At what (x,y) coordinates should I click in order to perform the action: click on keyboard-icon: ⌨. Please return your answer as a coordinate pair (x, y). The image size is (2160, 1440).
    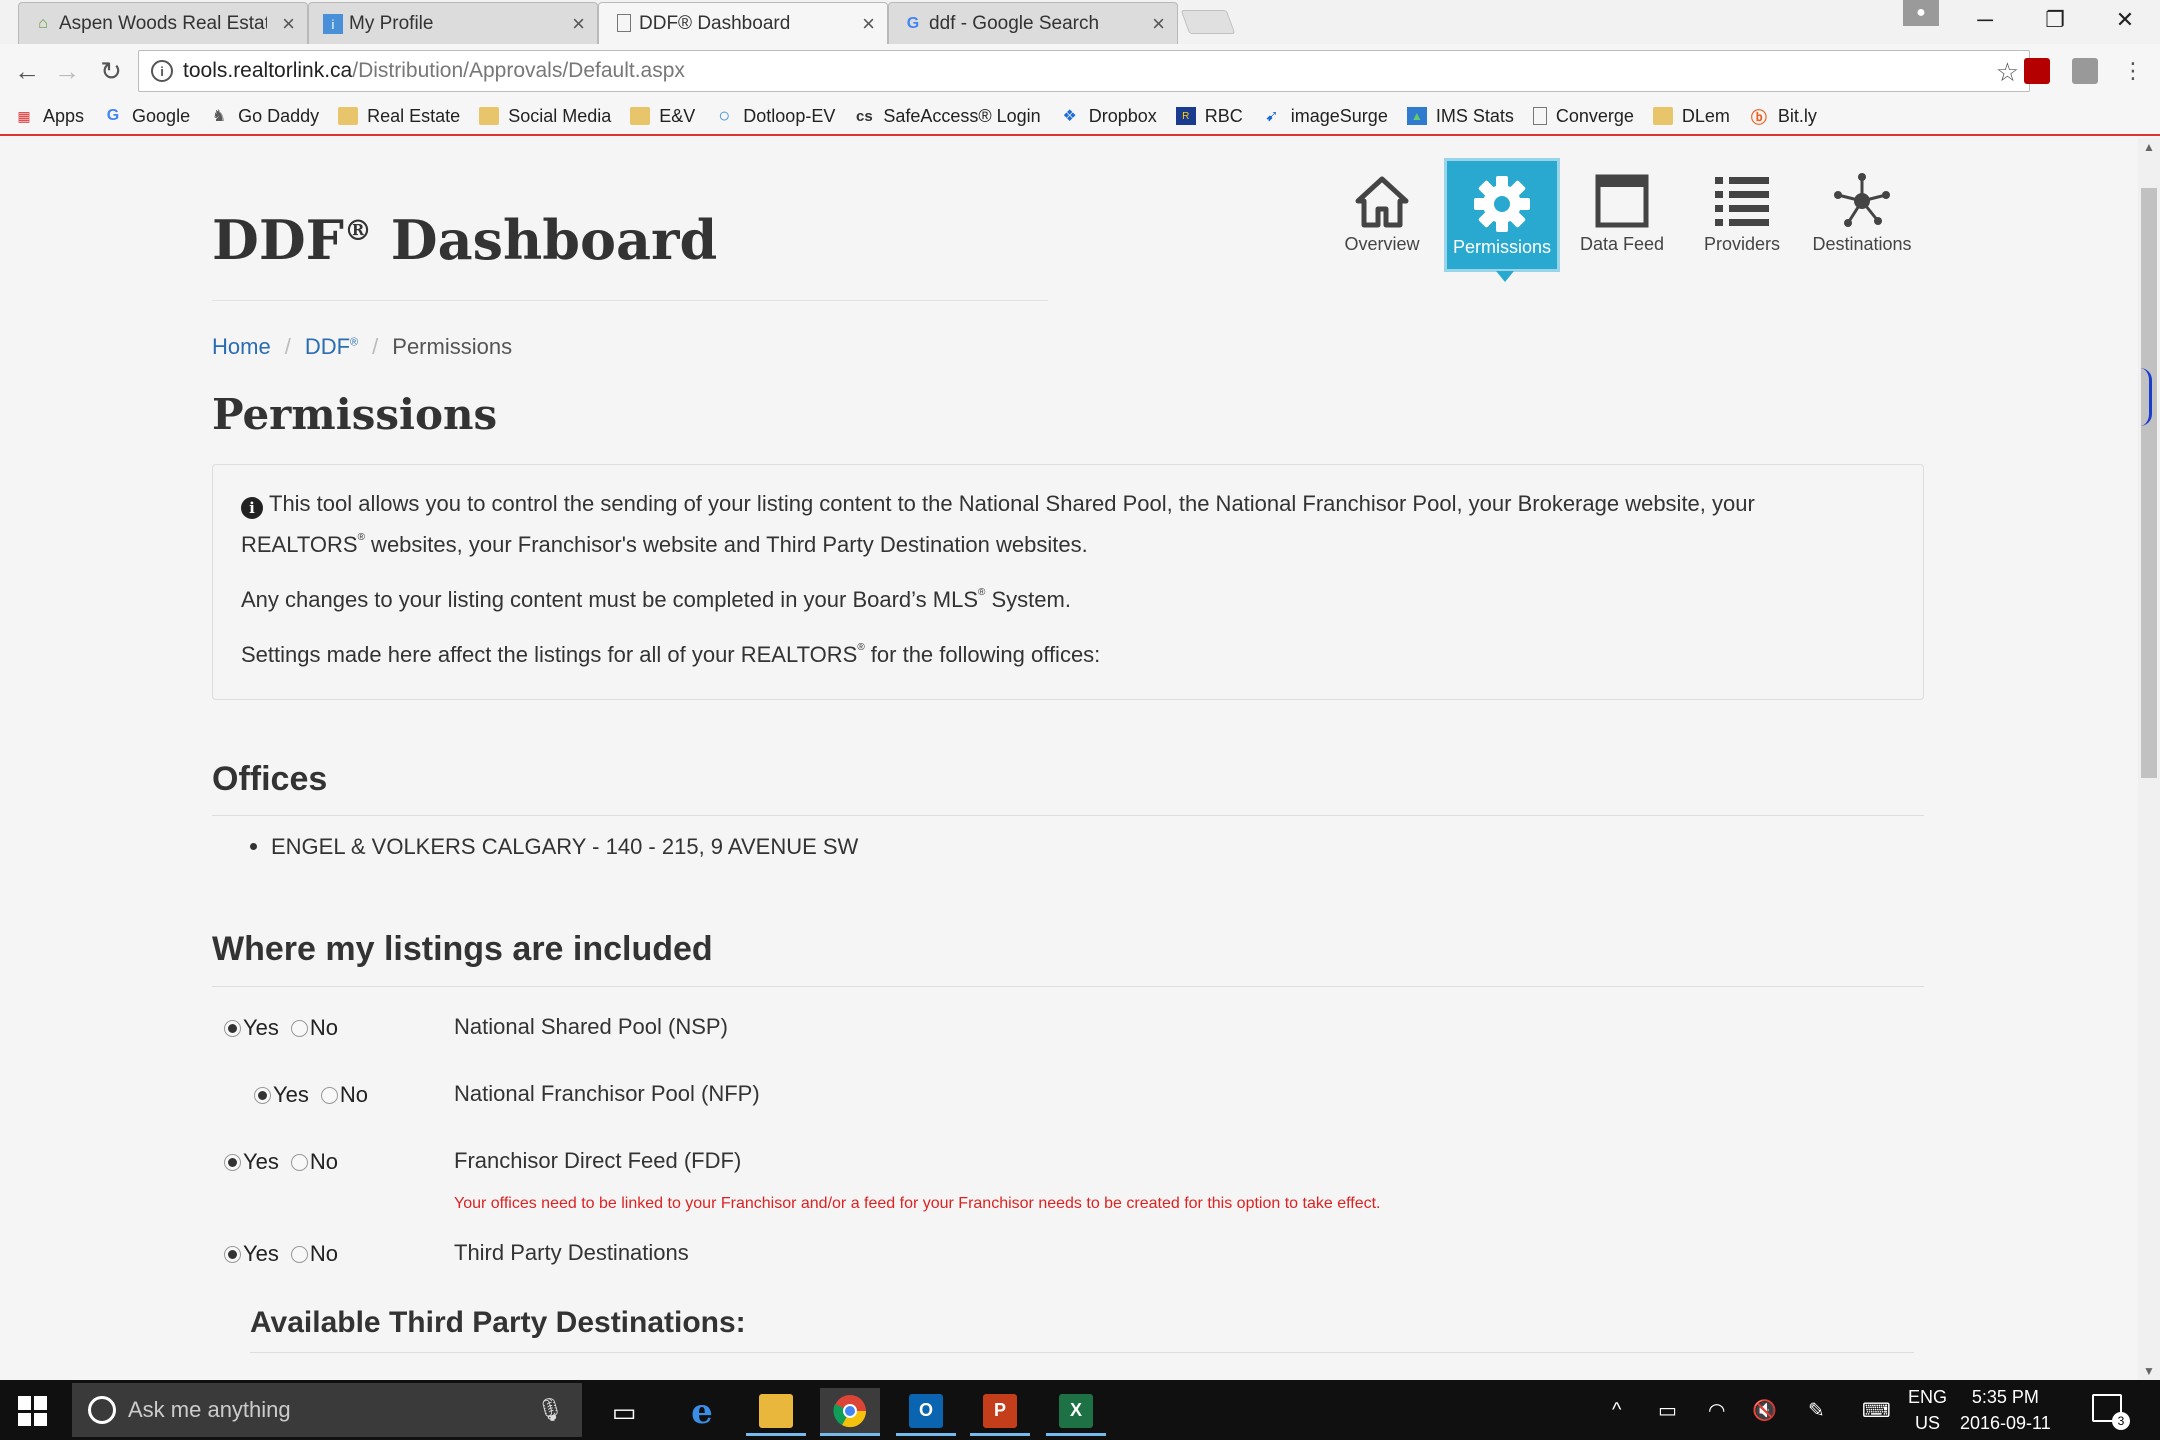
    Looking at the image, I should click on (1876, 1410).